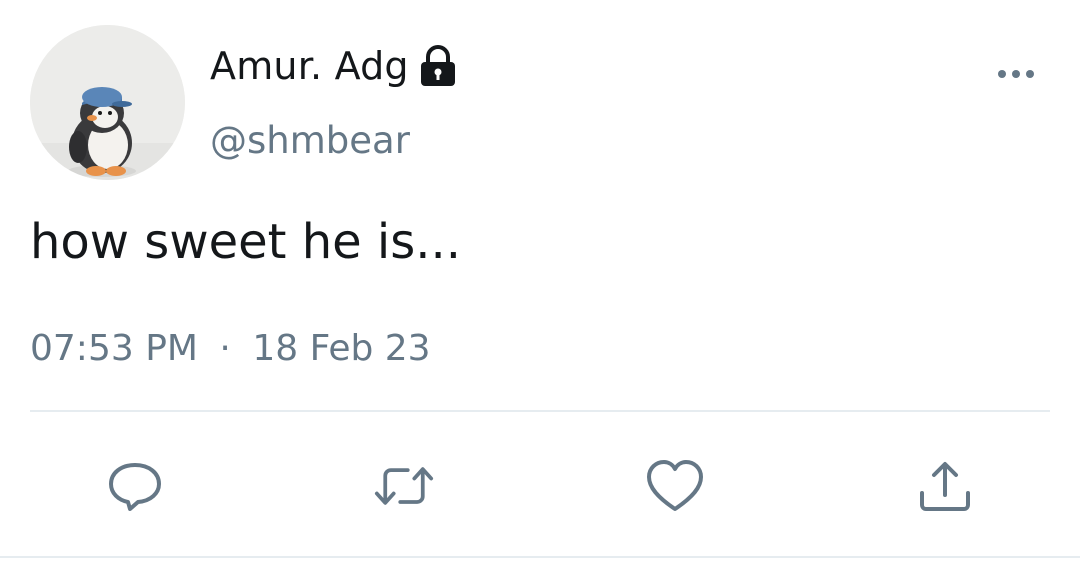 The width and height of the screenshot is (1080, 576). What do you see at coordinates (540, 411) in the screenshot?
I see `divider` at bounding box center [540, 411].